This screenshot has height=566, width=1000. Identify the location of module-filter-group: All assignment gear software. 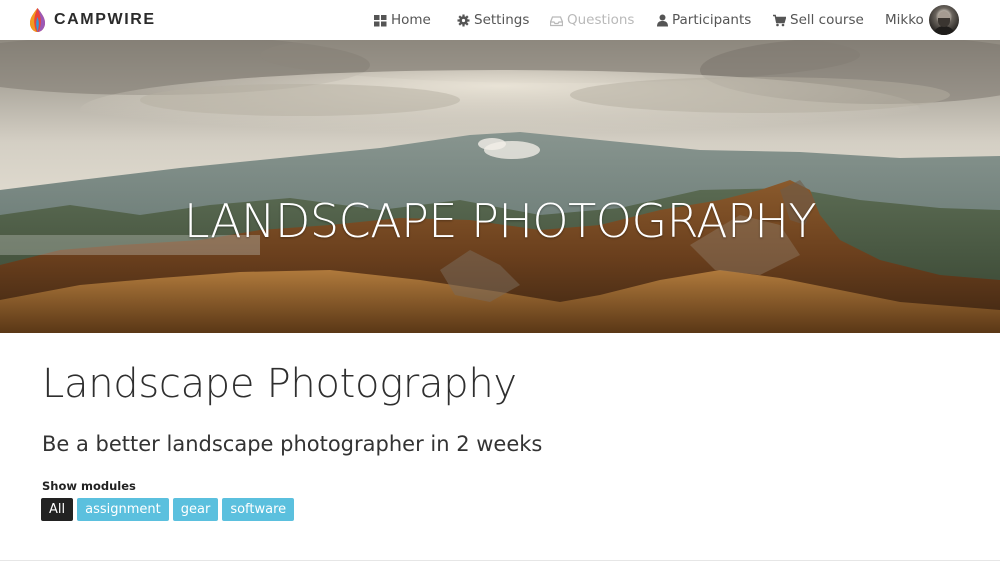
(169, 509).